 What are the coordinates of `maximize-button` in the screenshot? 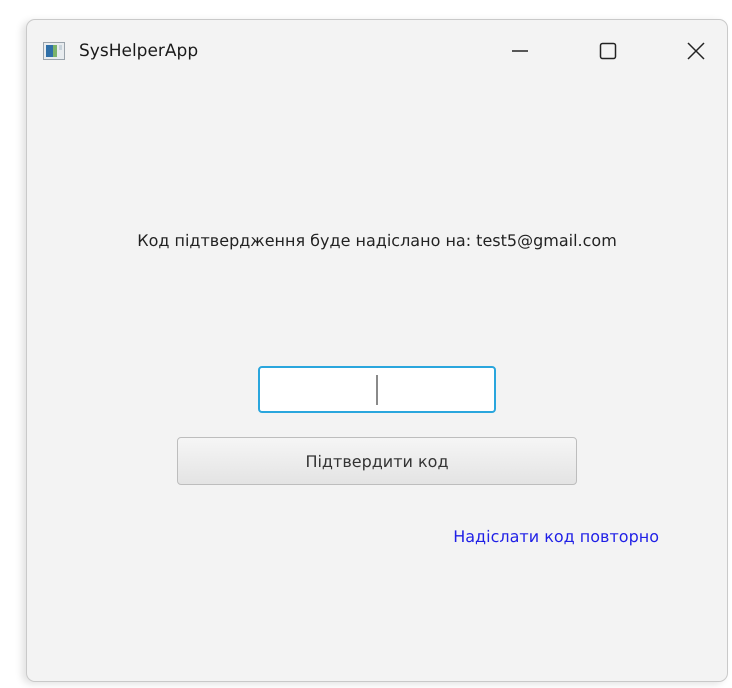 It's located at (608, 51).